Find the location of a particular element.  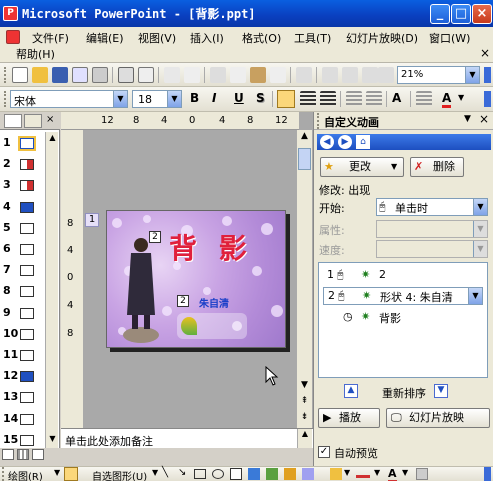

wordart-icon is located at coordinates (254, 474).